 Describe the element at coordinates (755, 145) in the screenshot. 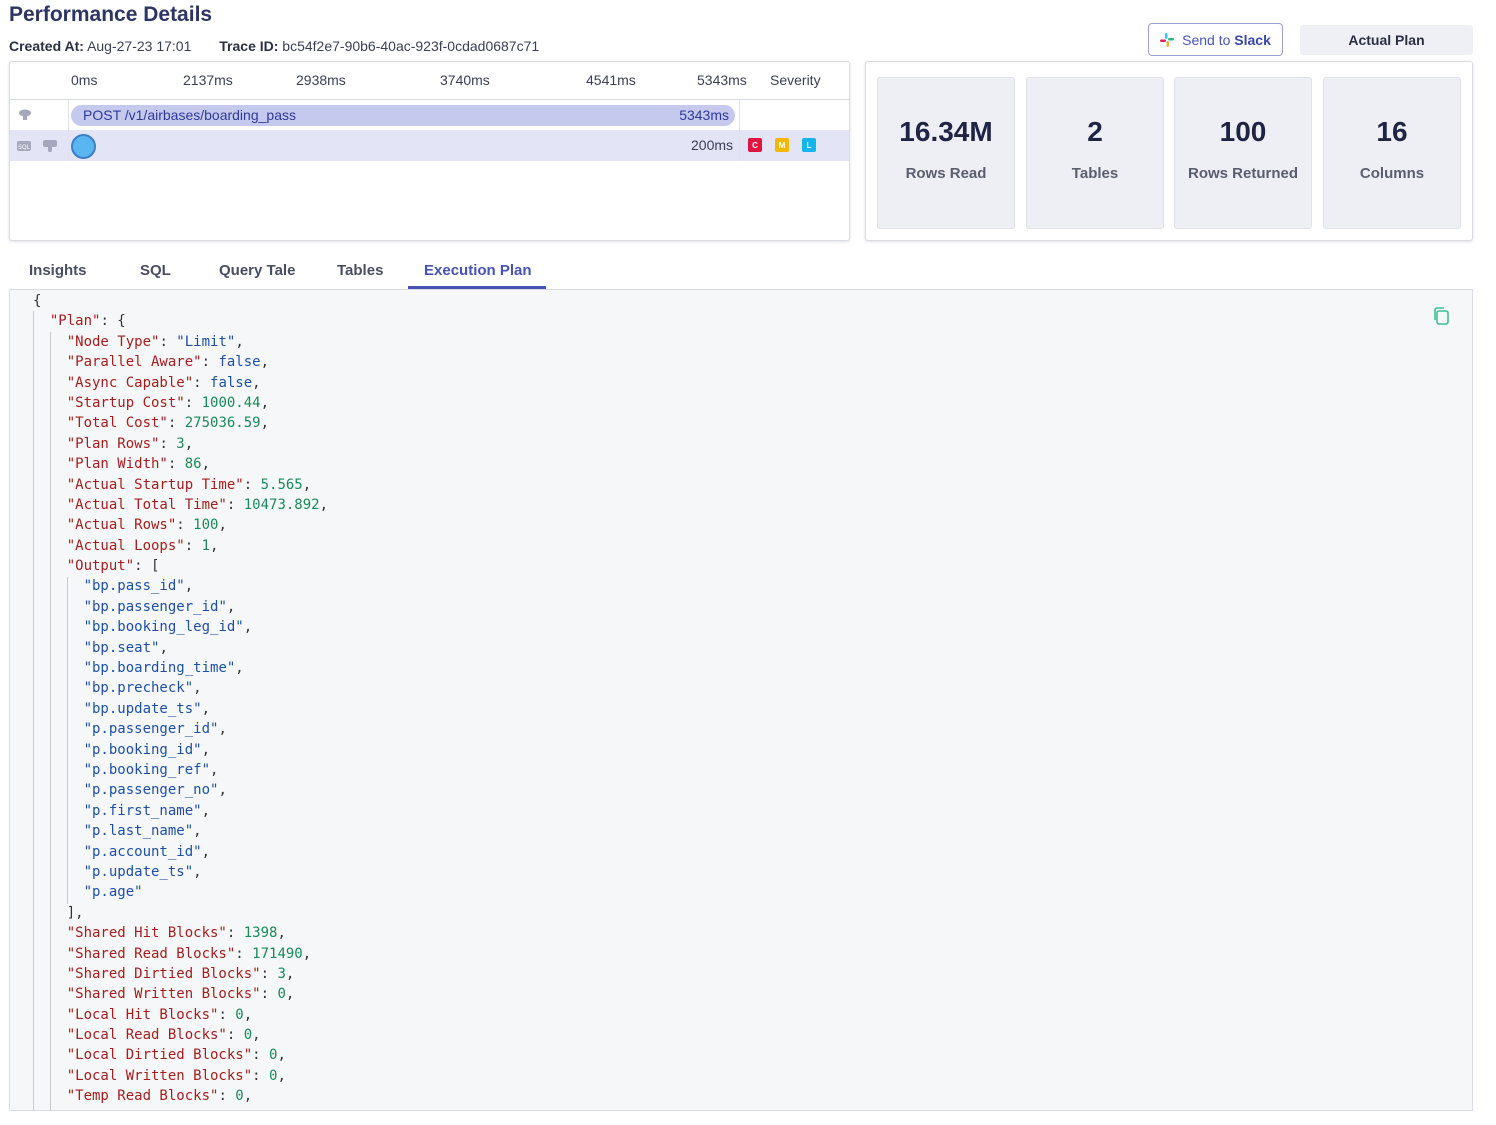

I see `severity-critical-badge: C` at that location.